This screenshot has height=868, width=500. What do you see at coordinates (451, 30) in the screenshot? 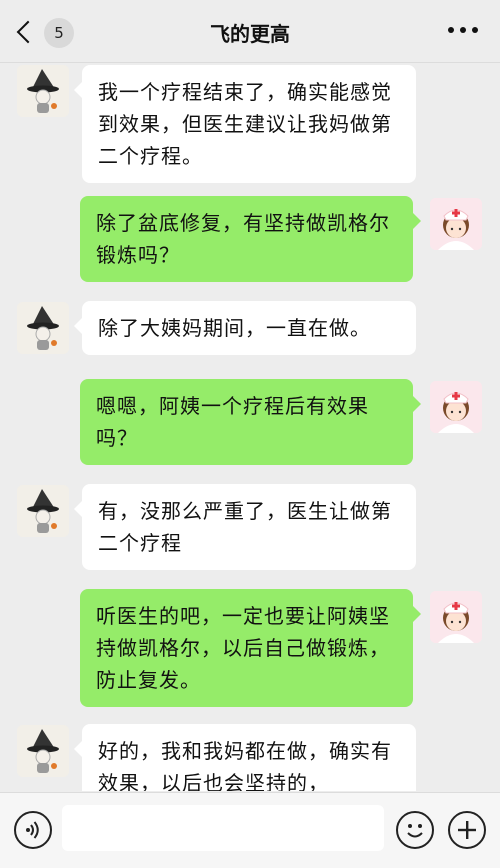
I see `more-dots-icon` at bounding box center [451, 30].